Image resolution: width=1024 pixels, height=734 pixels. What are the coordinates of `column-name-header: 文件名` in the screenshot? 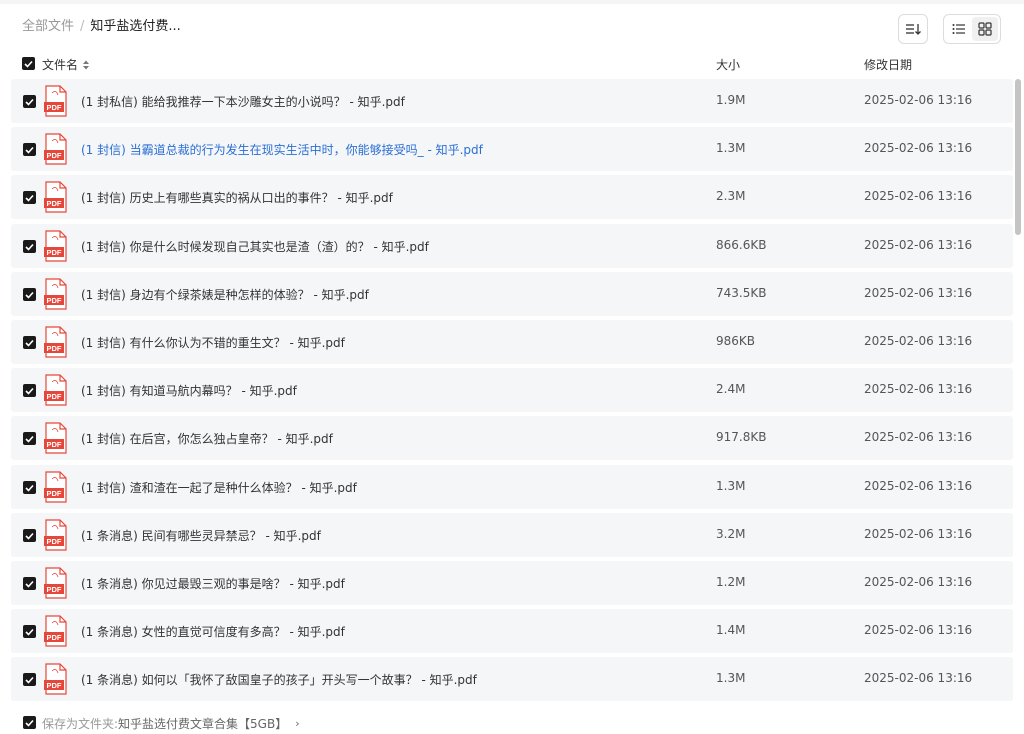 It's located at (66, 64).